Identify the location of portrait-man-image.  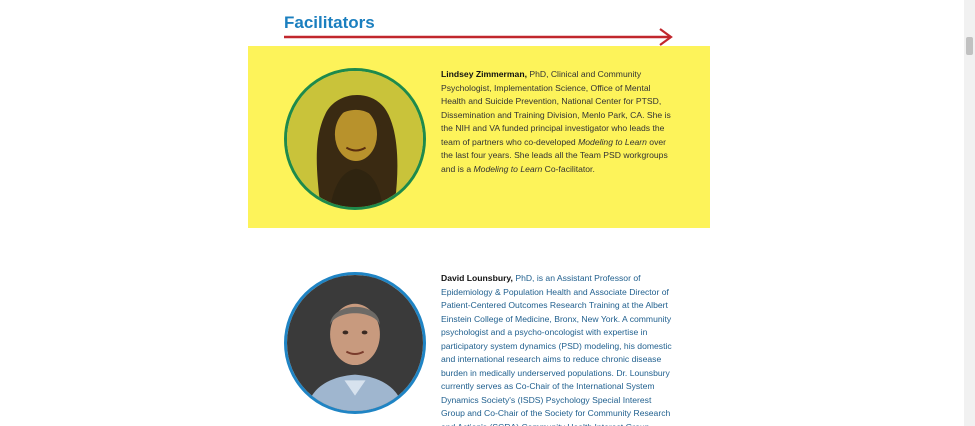
(355, 343).